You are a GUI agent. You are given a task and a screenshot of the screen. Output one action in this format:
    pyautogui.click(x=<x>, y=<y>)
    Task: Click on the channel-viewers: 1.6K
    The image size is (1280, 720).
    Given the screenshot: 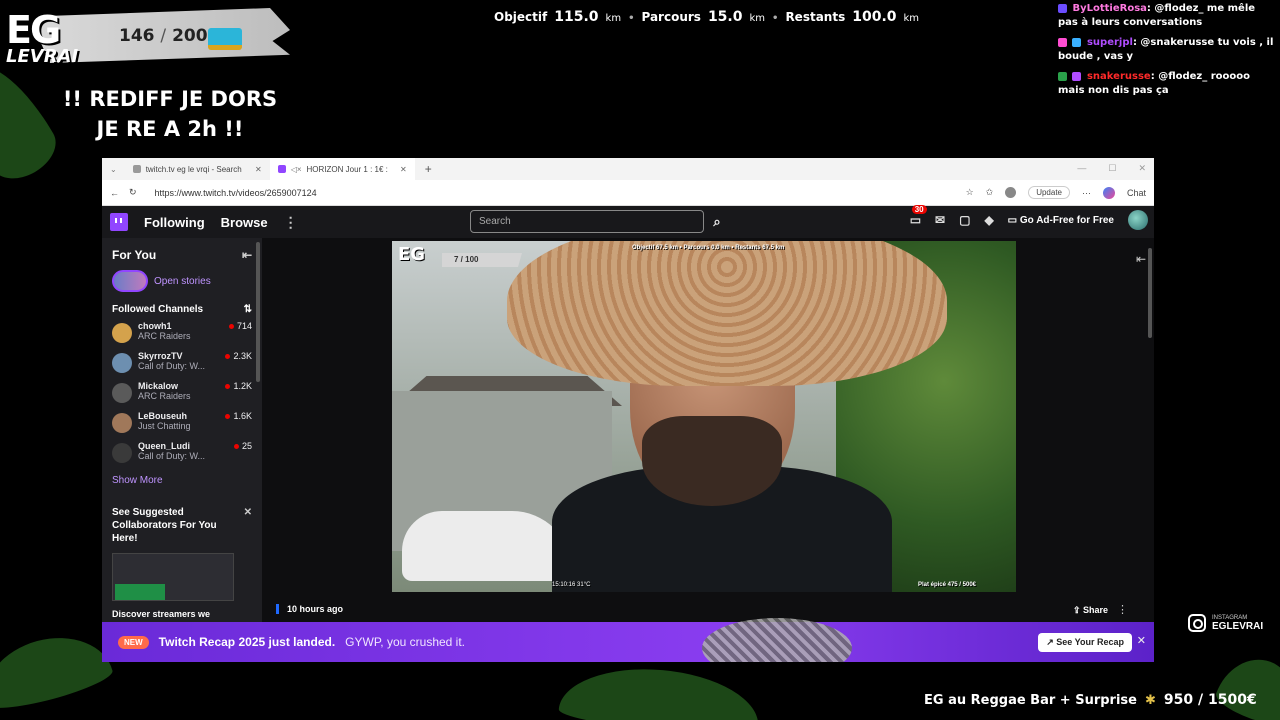 What is the action you would take?
    pyautogui.click(x=238, y=416)
    